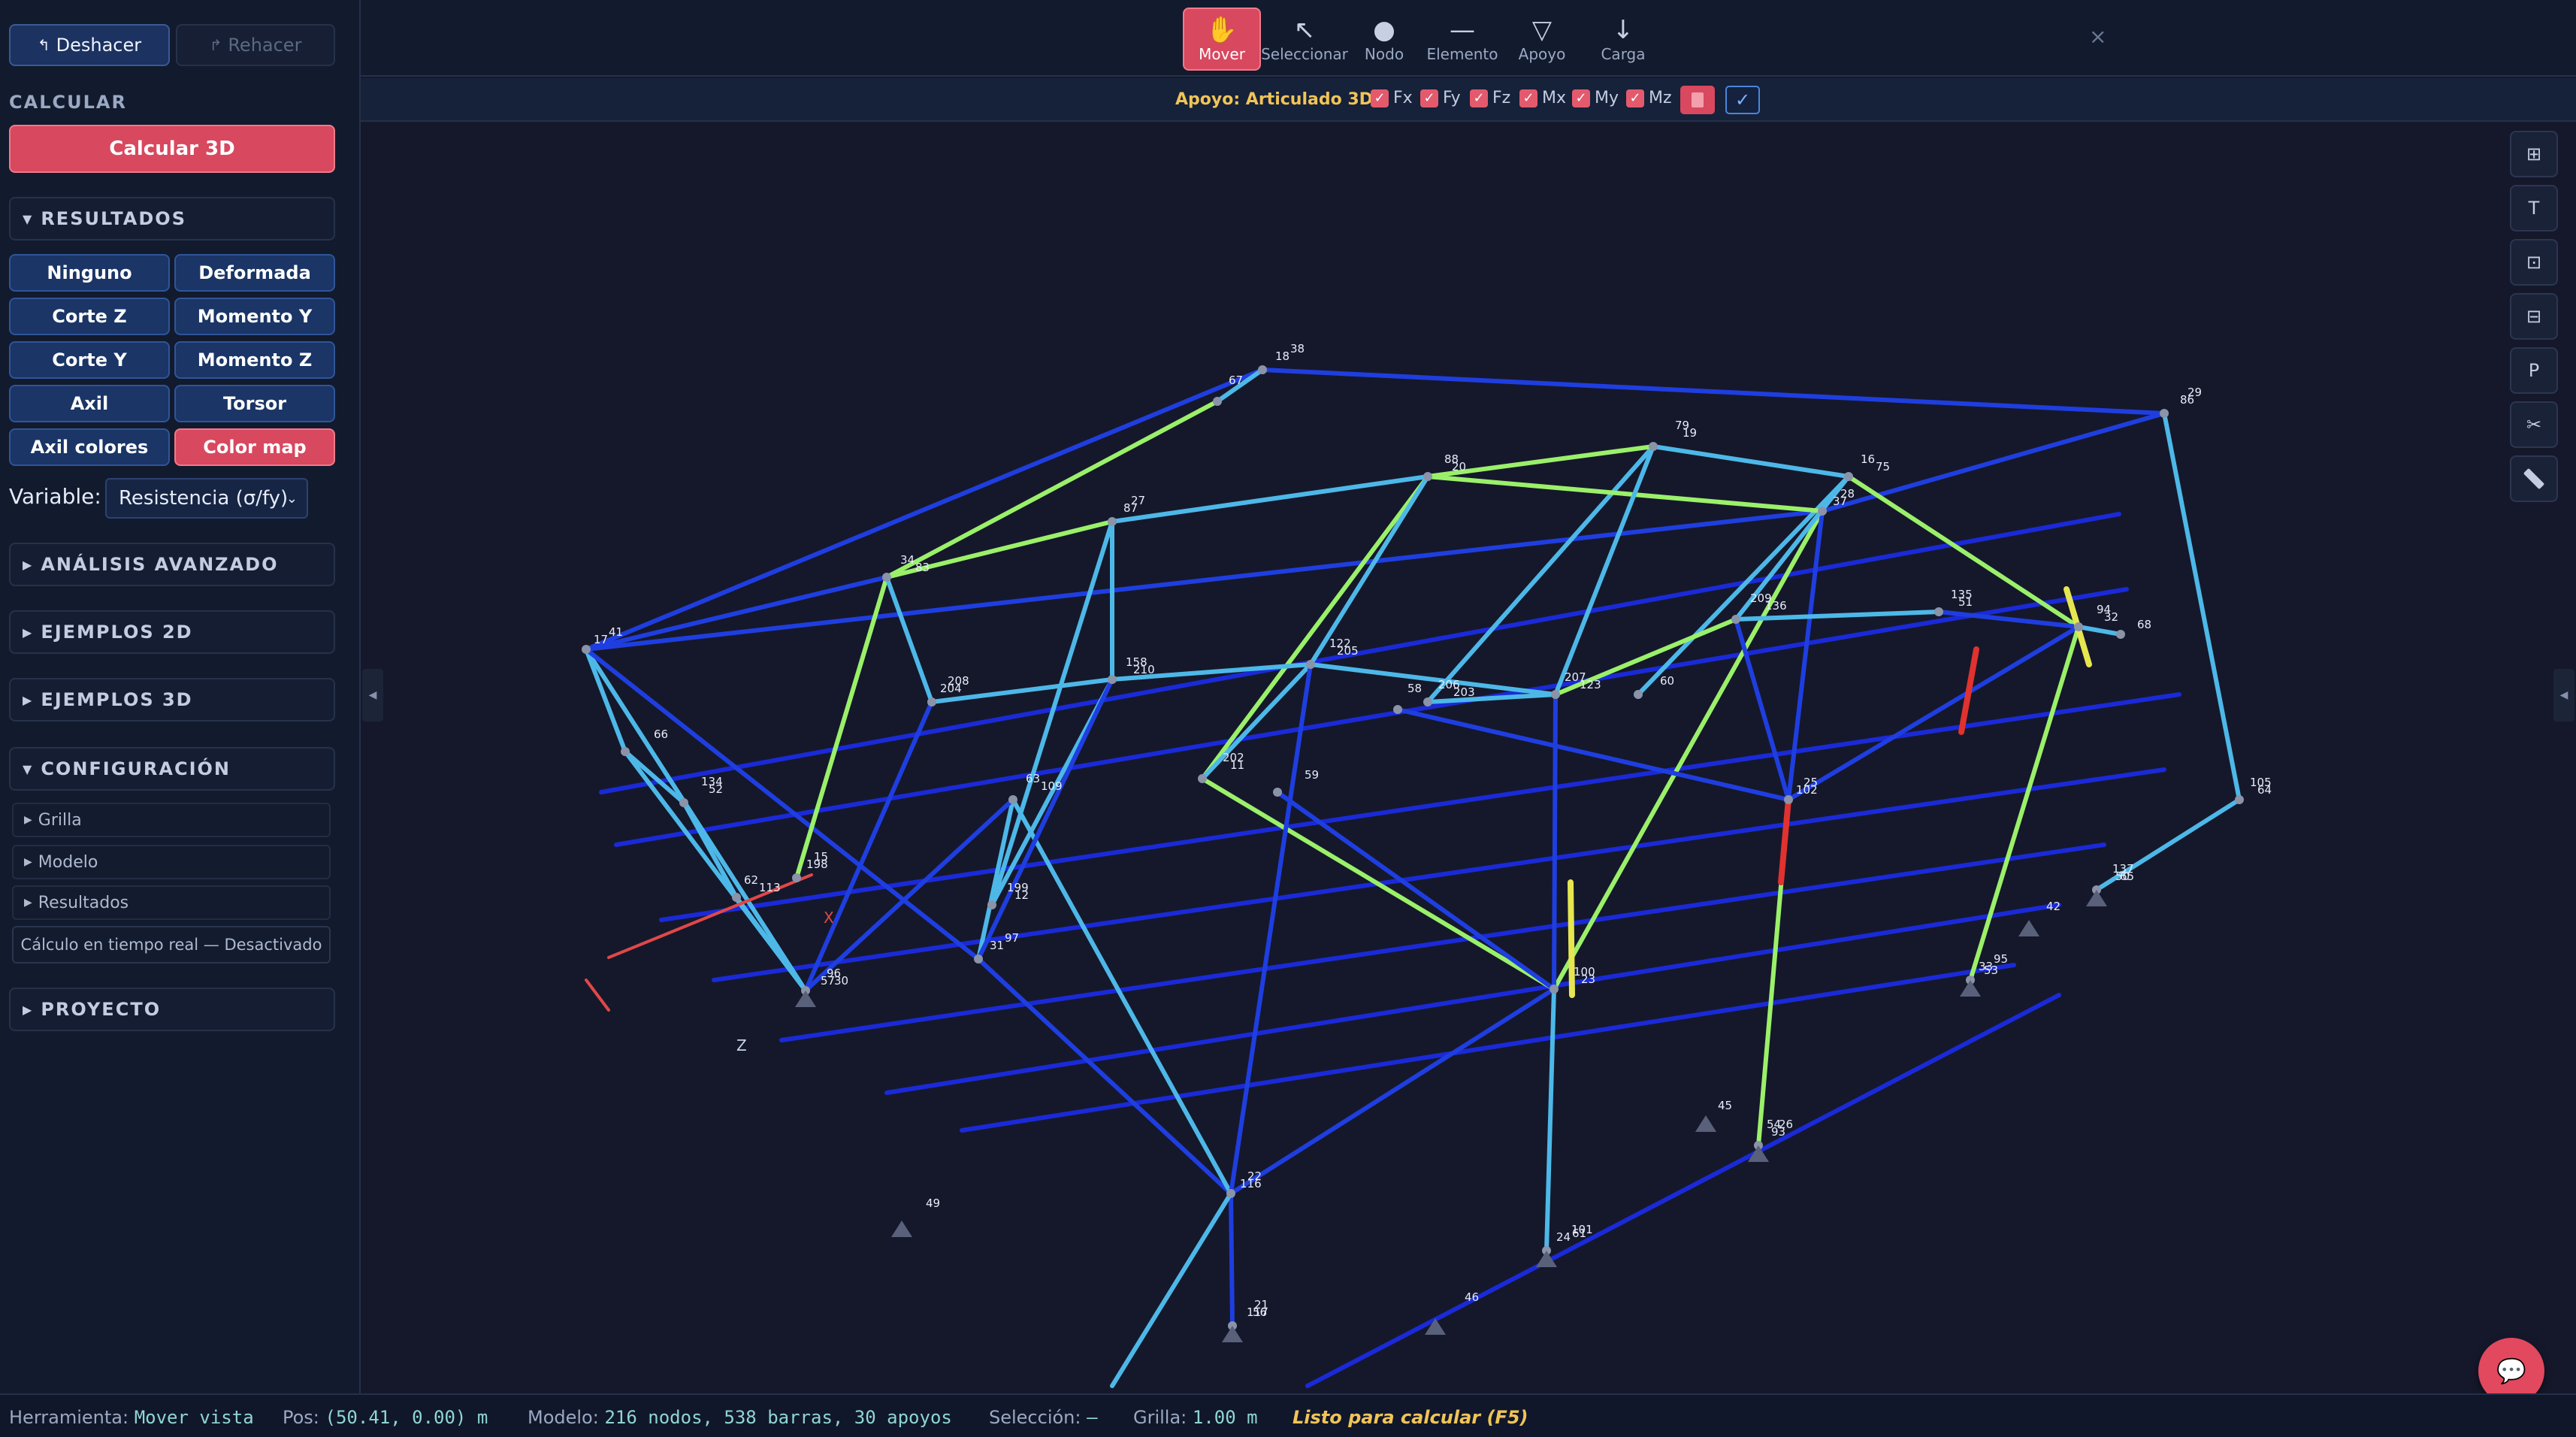 Image resolution: width=2576 pixels, height=1437 pixels. What do you see at coordinates (89, 45) in the screenshot?
I see `undo-button: ↰ Deshacer` at bounding box center [89, 45].